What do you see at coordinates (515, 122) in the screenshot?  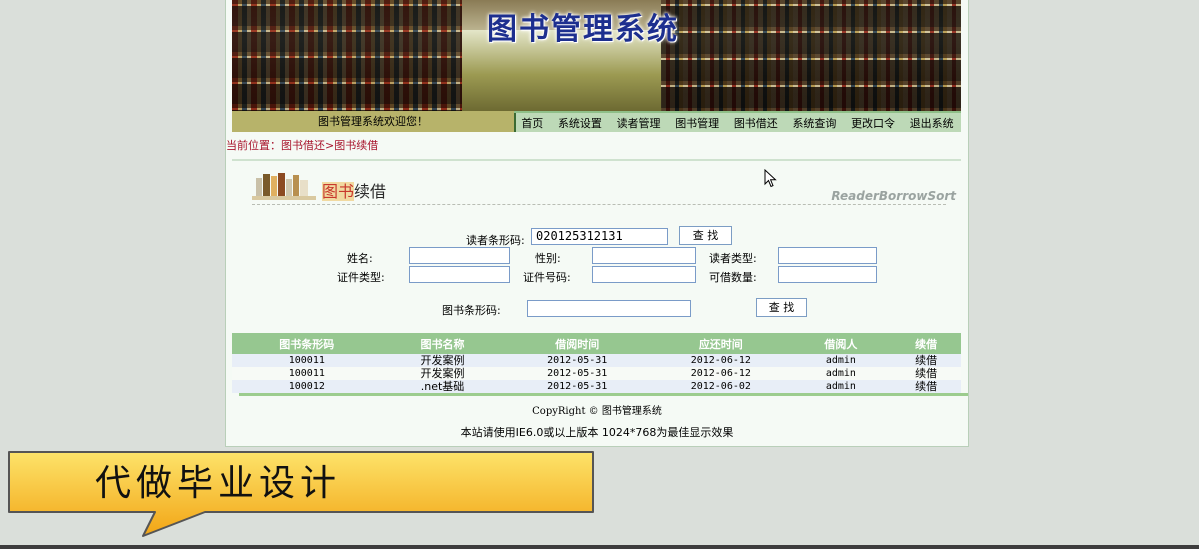 I see `nav-separator` at bounding box center [515, 122].